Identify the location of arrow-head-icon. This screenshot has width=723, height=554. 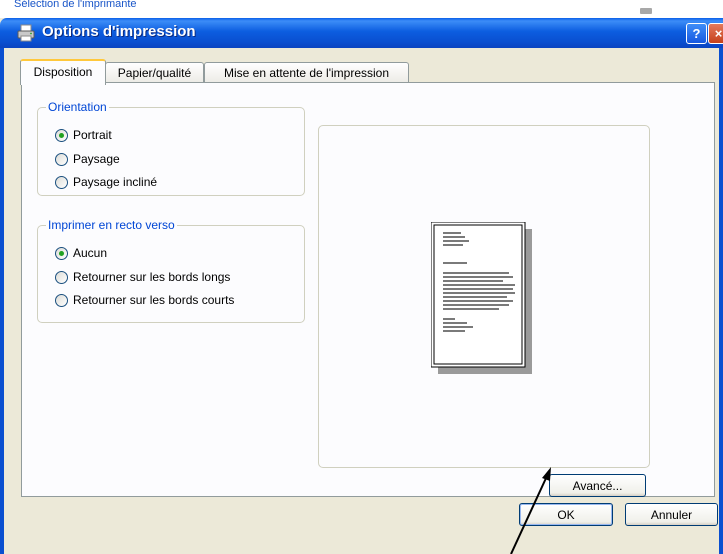
(546, 474).